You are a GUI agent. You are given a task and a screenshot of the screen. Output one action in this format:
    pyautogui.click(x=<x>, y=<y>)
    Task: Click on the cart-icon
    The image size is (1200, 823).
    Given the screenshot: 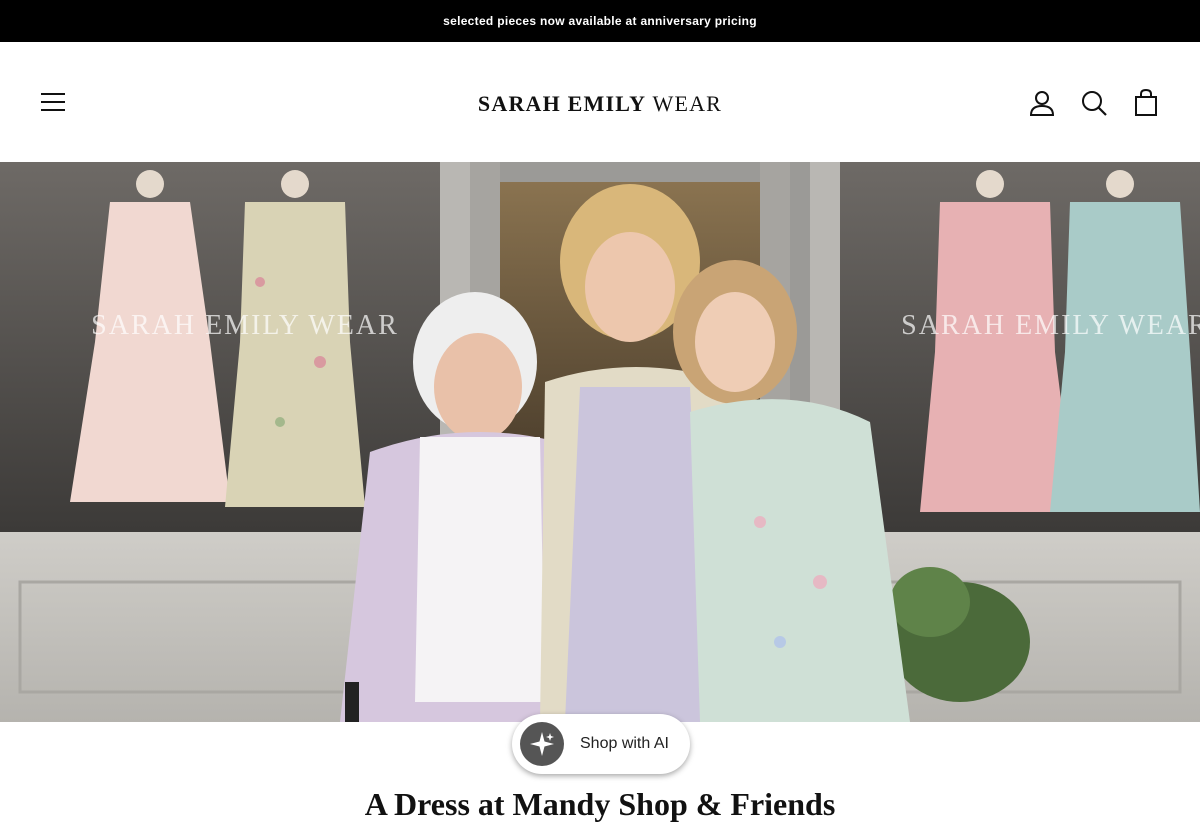 What is the action you would take?
    pyautogui.click(x=1146, y=102)
    